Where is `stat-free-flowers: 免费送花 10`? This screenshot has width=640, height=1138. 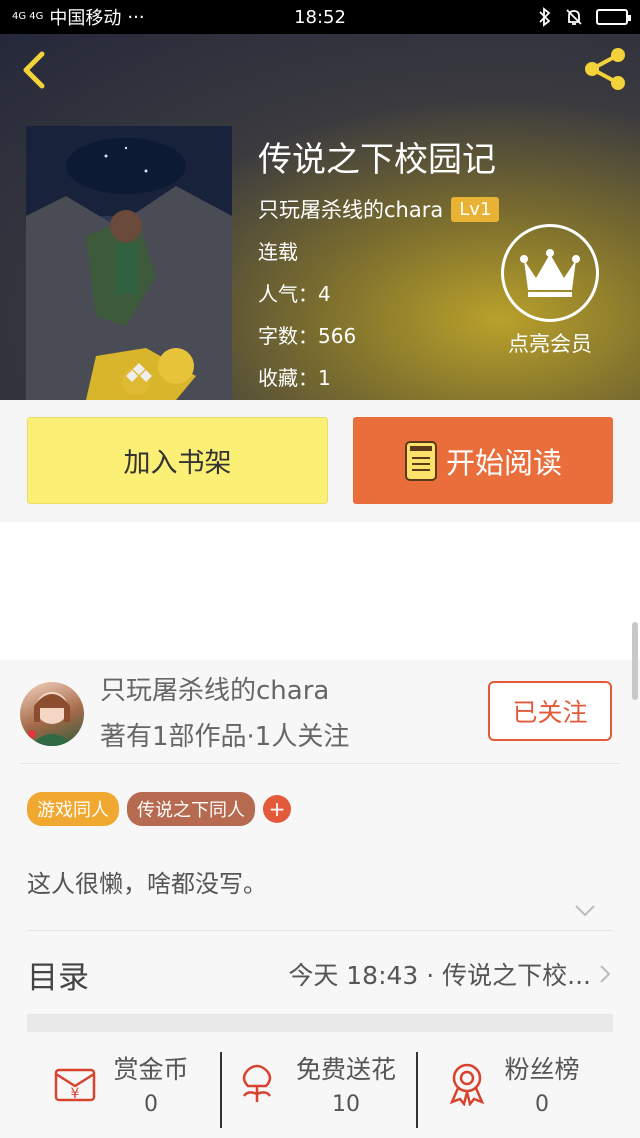 stat-free-flowers: 免费送花 10 is located at coordinates (346, 1087).